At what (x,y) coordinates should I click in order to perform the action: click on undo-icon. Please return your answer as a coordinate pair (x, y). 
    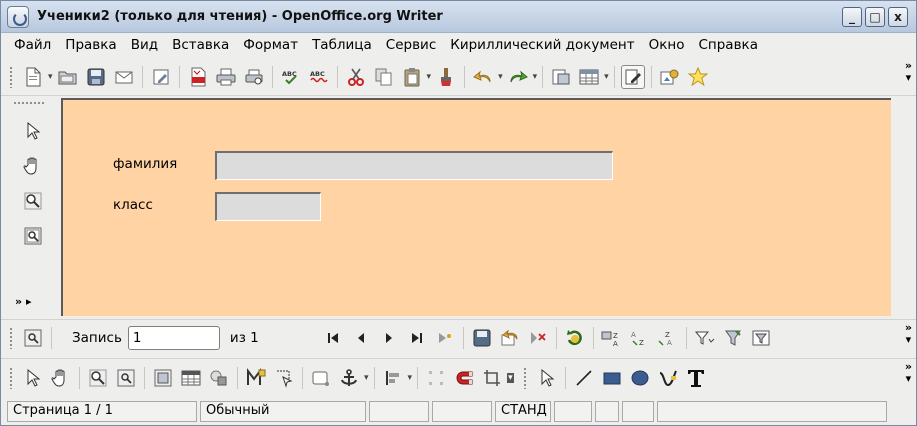
    Looking at the image, I should click on (483, 77).